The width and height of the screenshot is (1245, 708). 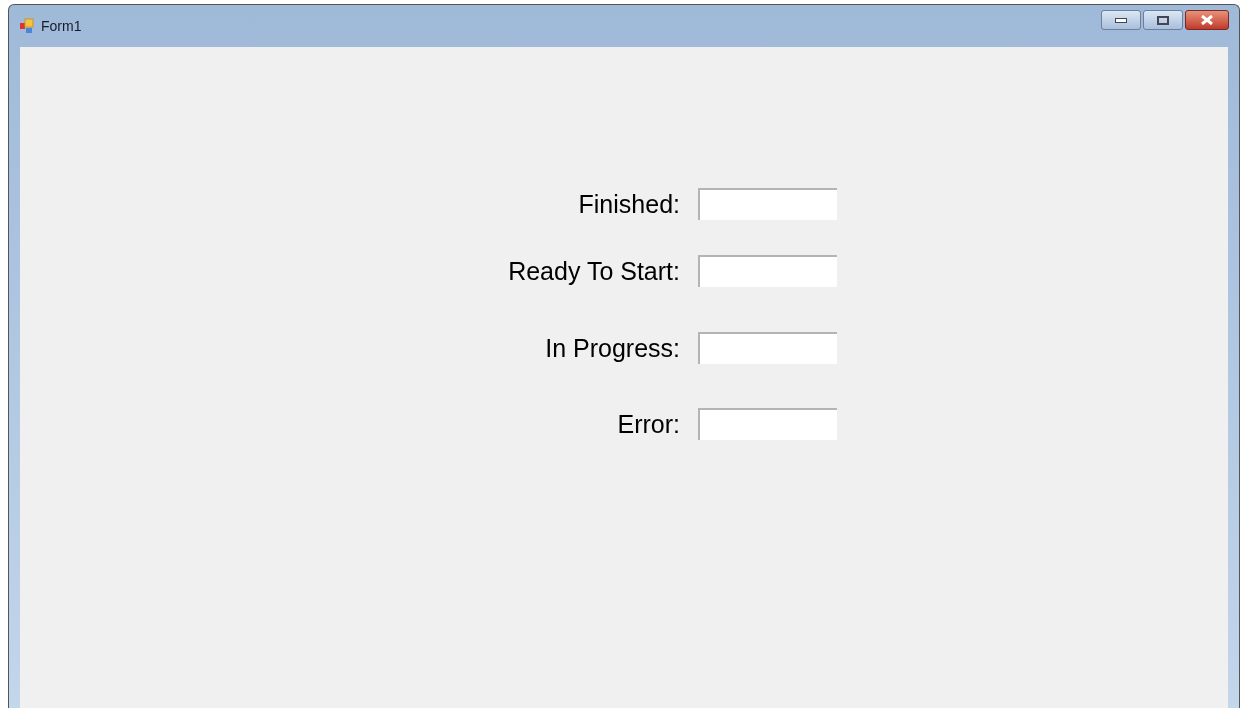 What do you see at coordinates (612, 348) in the screenshot?
I see `field-label: In Progress:` at bounding box center [612, 348].